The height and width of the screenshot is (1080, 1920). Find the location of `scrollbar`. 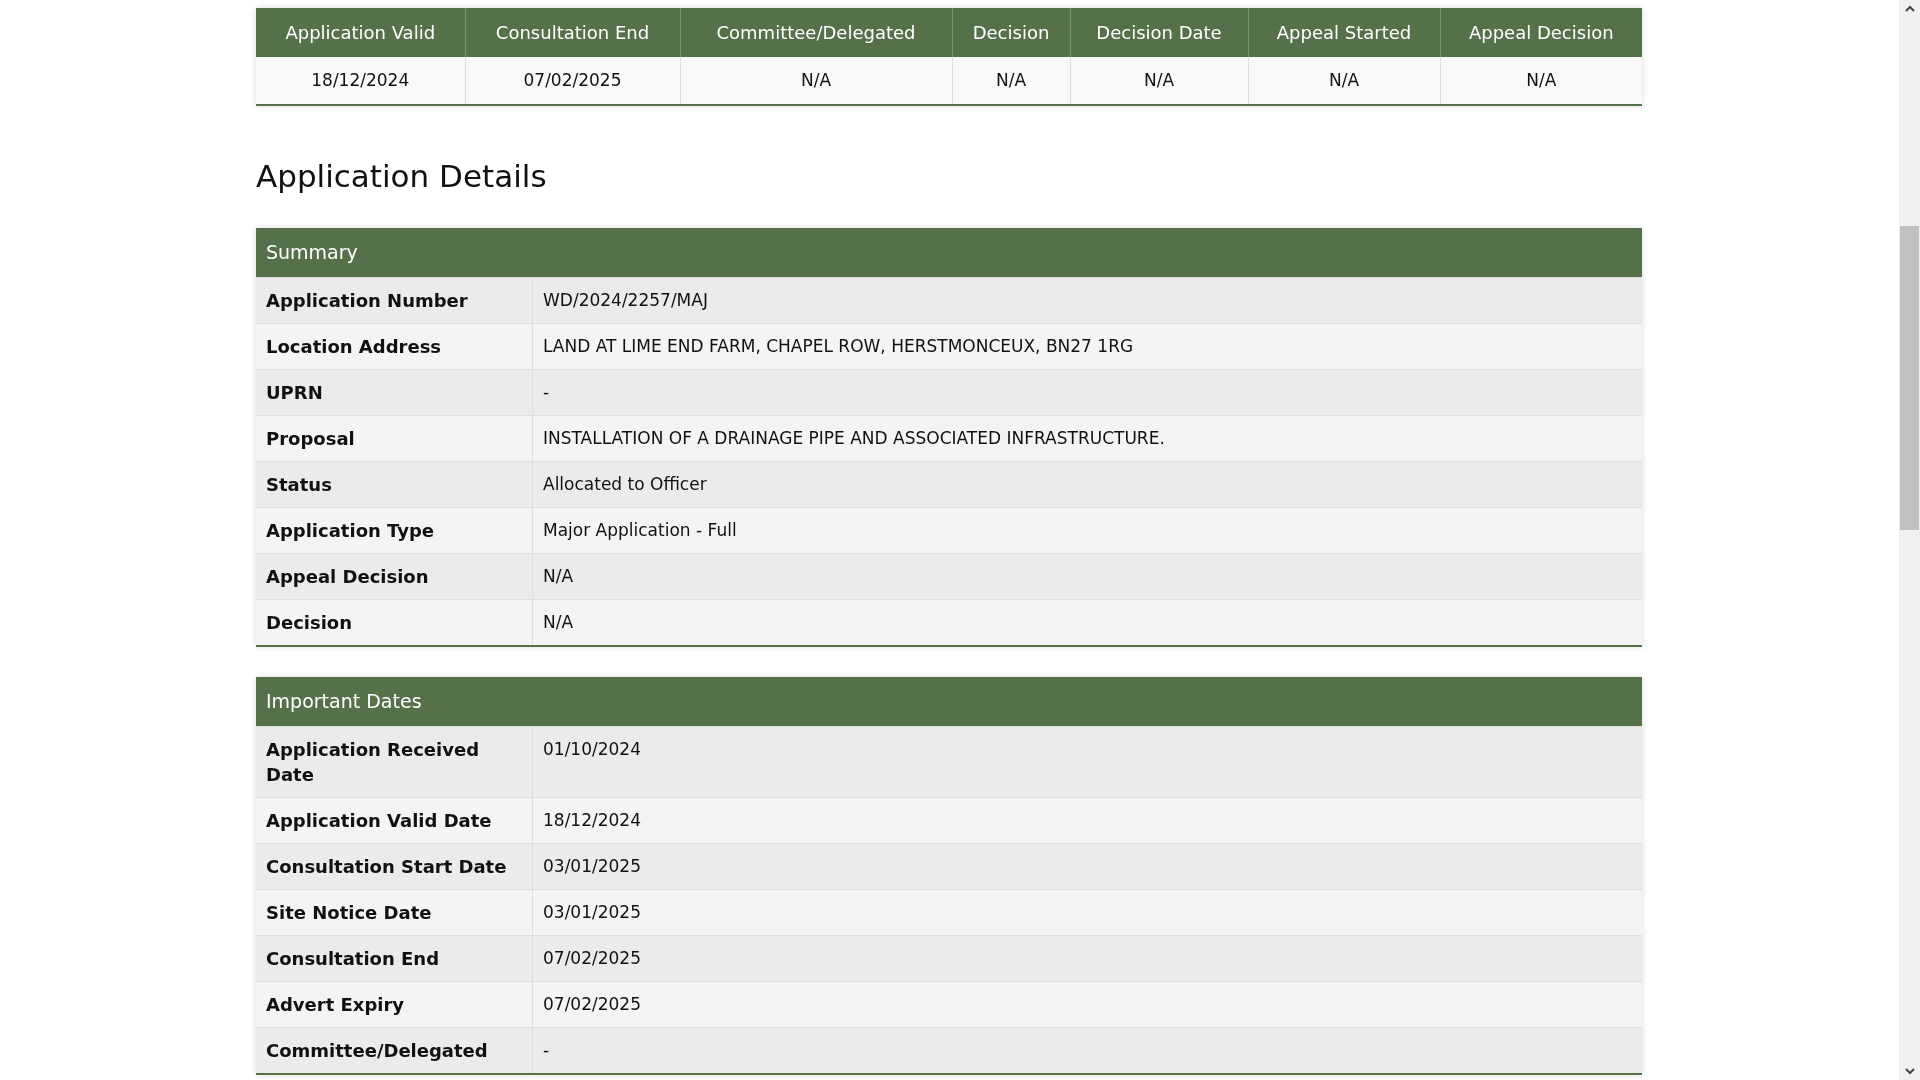

scrollbar is located at coordinates (1909, 540).